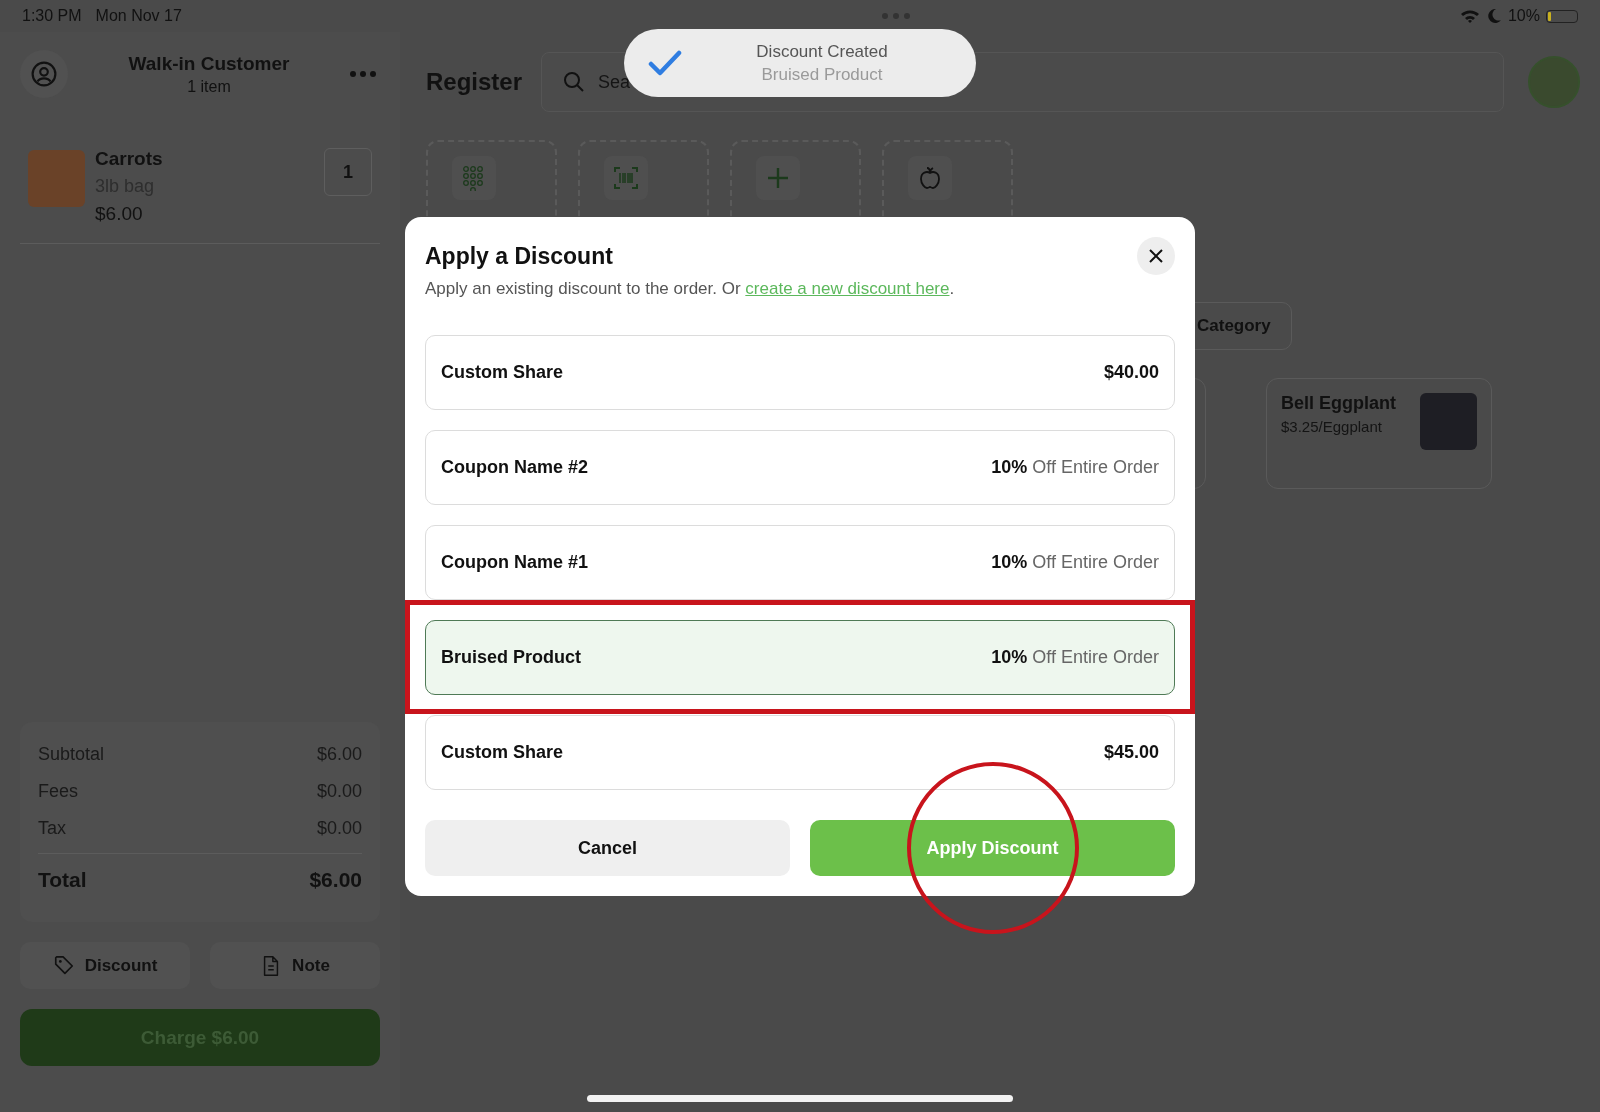 This screenshot has width=1600, height=1112. Describe the element at coordinates (1493, 16) in the screenshot. I see `moon-icon` at that location.